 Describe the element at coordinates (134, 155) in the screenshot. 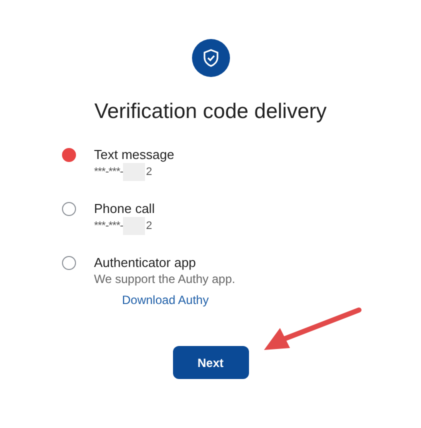

I see `option-label: Text message` at that location.